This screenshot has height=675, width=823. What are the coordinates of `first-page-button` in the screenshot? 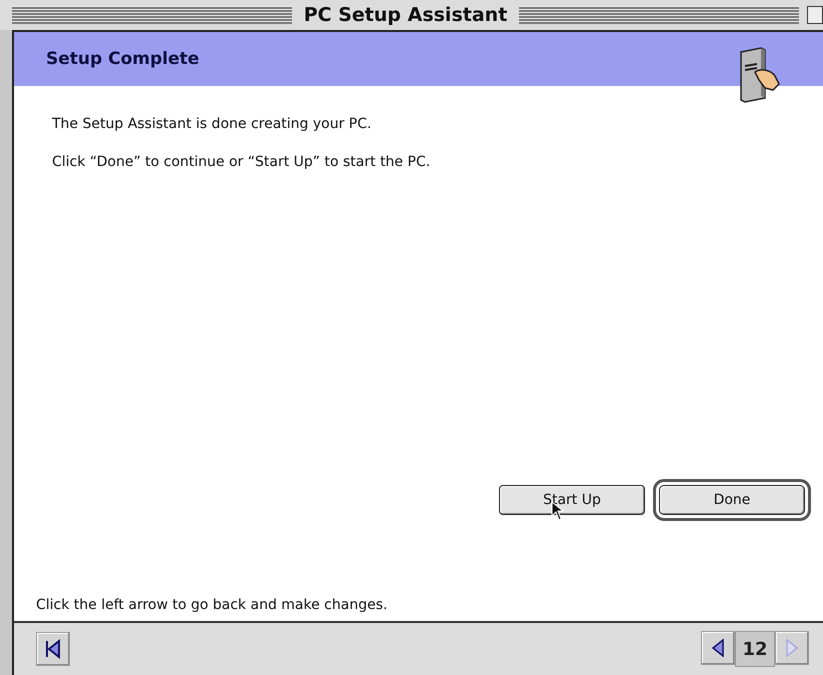 It's located at (53, 649).